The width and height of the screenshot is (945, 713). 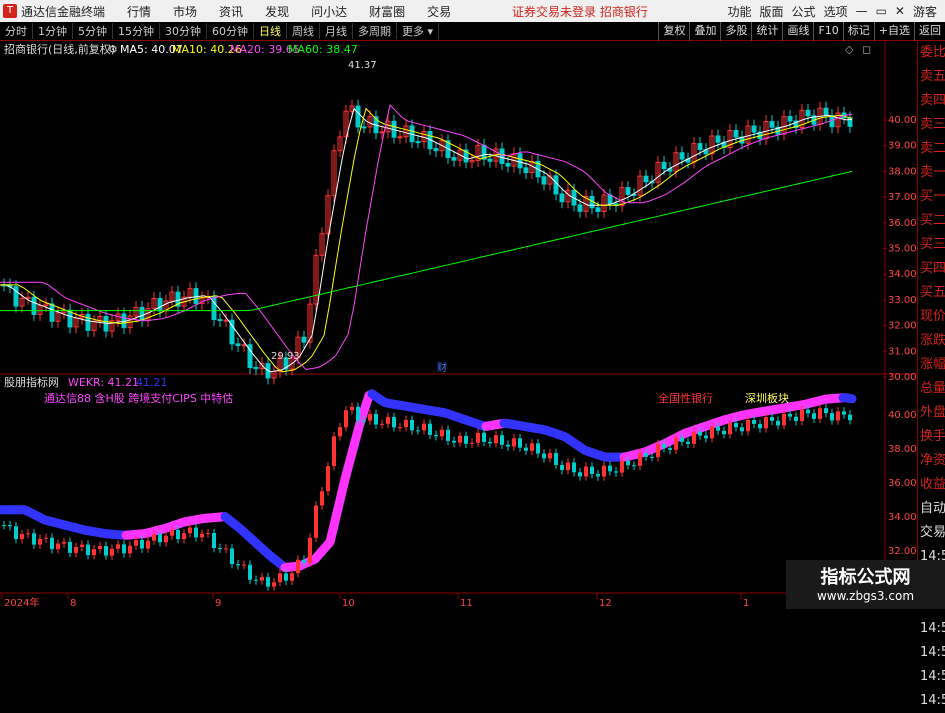 I want to click on sub-price-axis: 40.0038.0036.0034.0032.00, so click(x=902, y=483).